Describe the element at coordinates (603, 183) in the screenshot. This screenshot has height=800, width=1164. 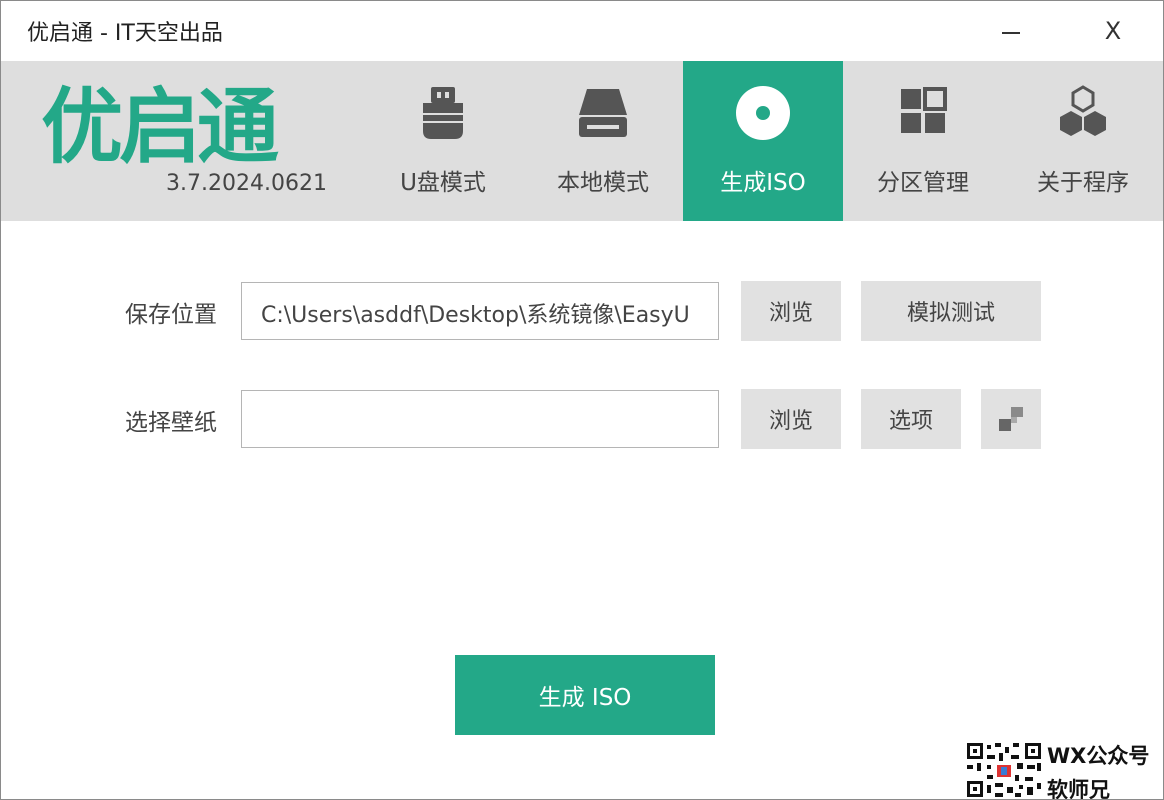
I see `tab-label: 本地模式` at that location.